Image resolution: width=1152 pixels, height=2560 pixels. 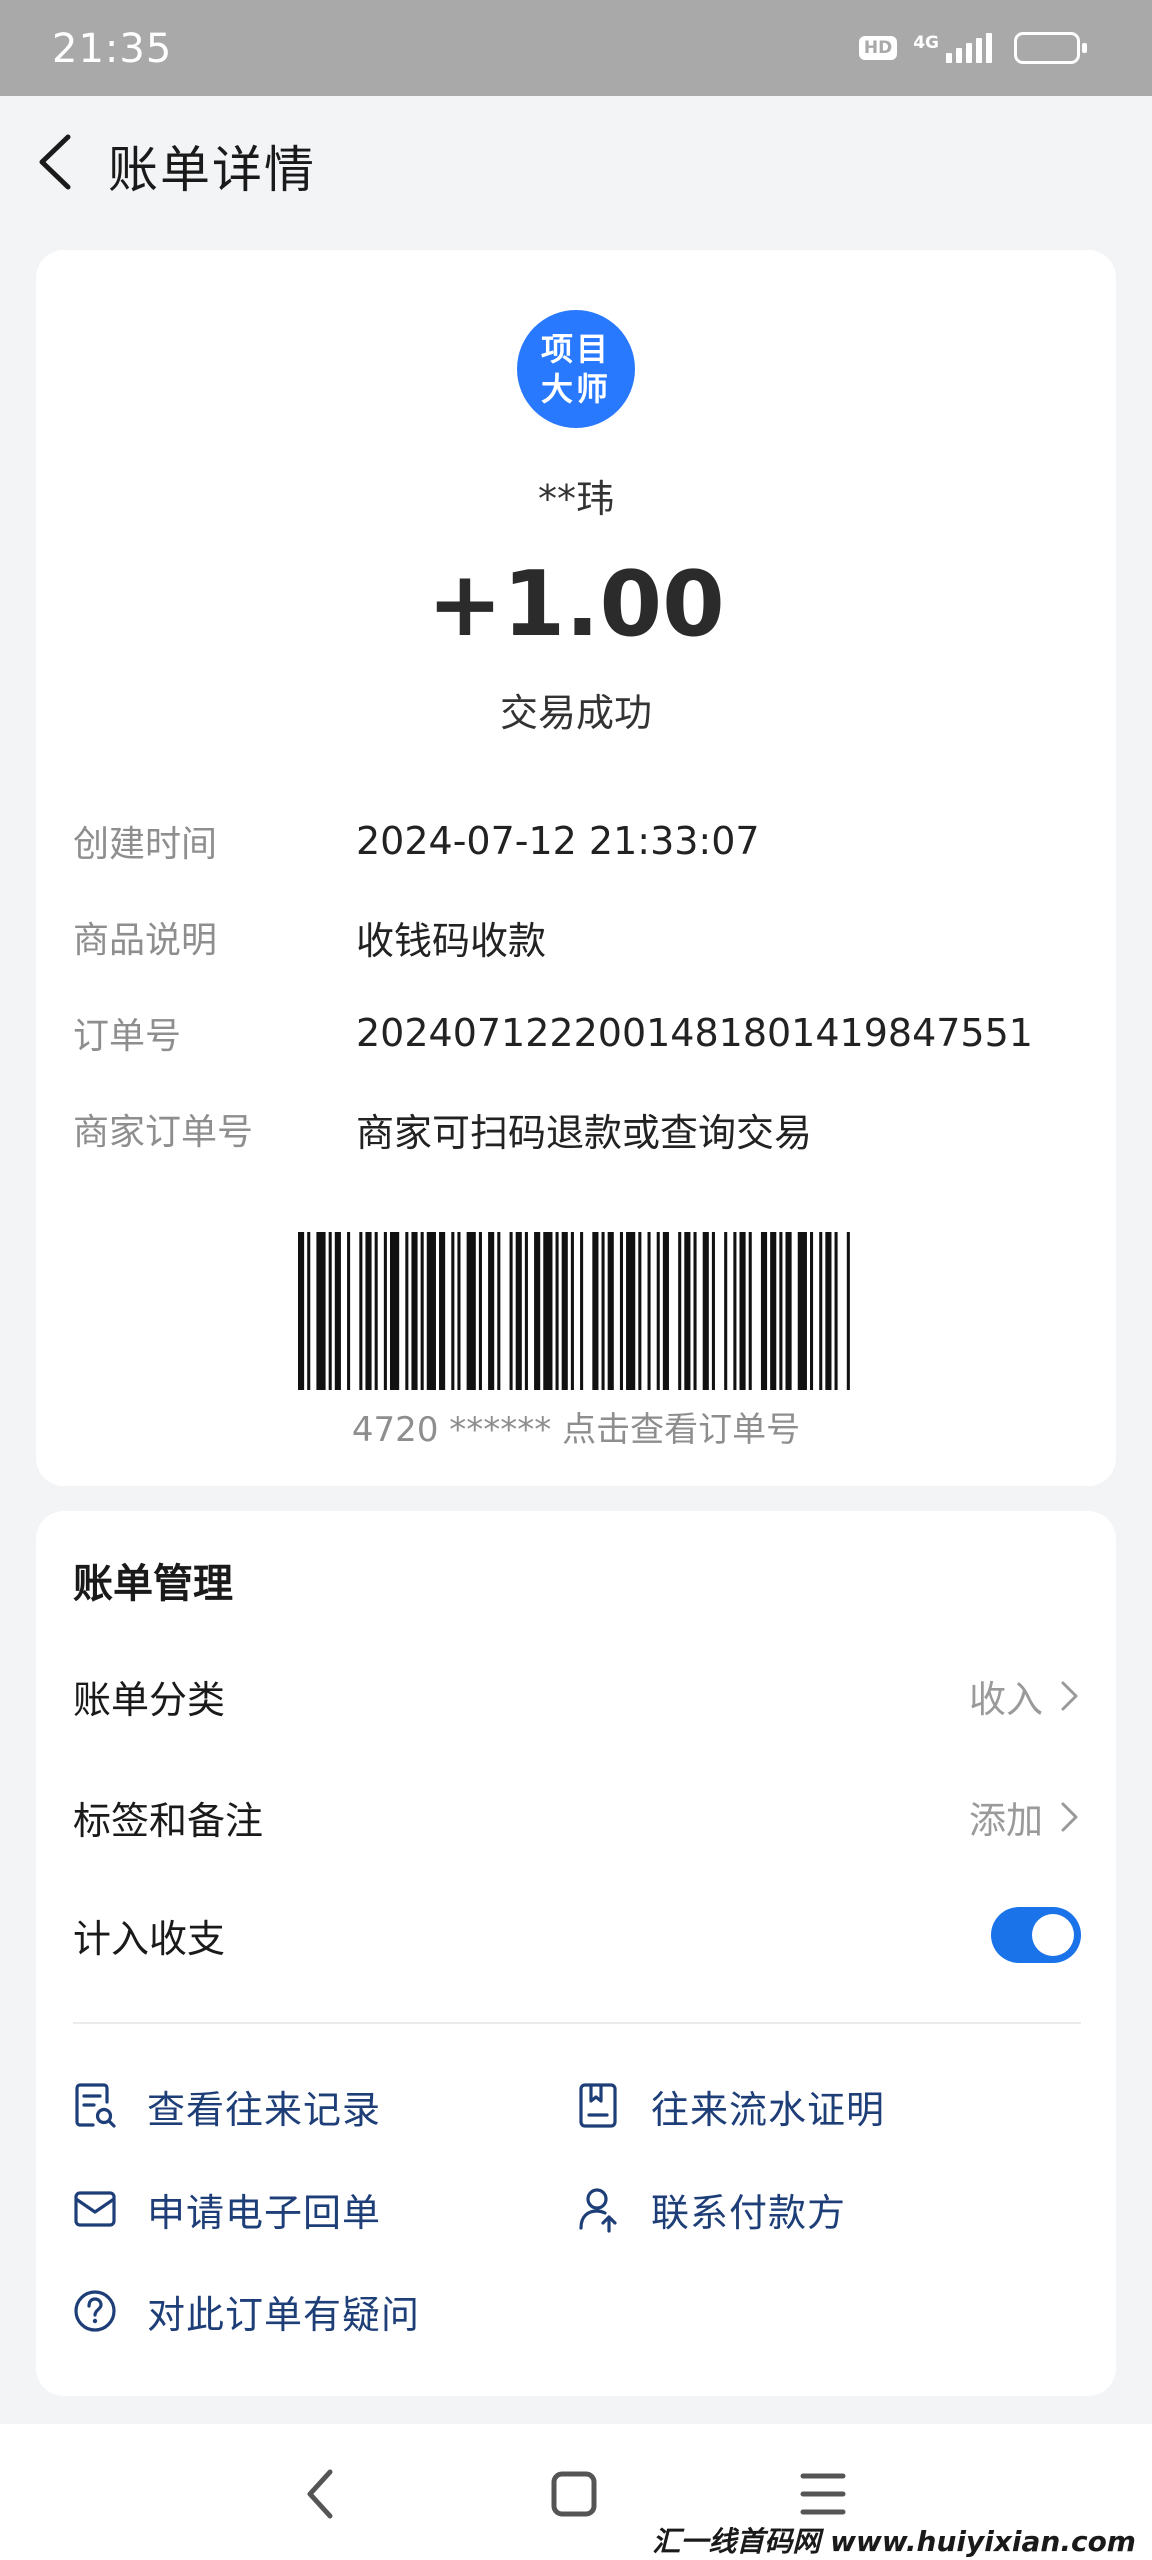 I want to click on order-question-link: 对此订单有疑问, so click(x=246, y=2311).